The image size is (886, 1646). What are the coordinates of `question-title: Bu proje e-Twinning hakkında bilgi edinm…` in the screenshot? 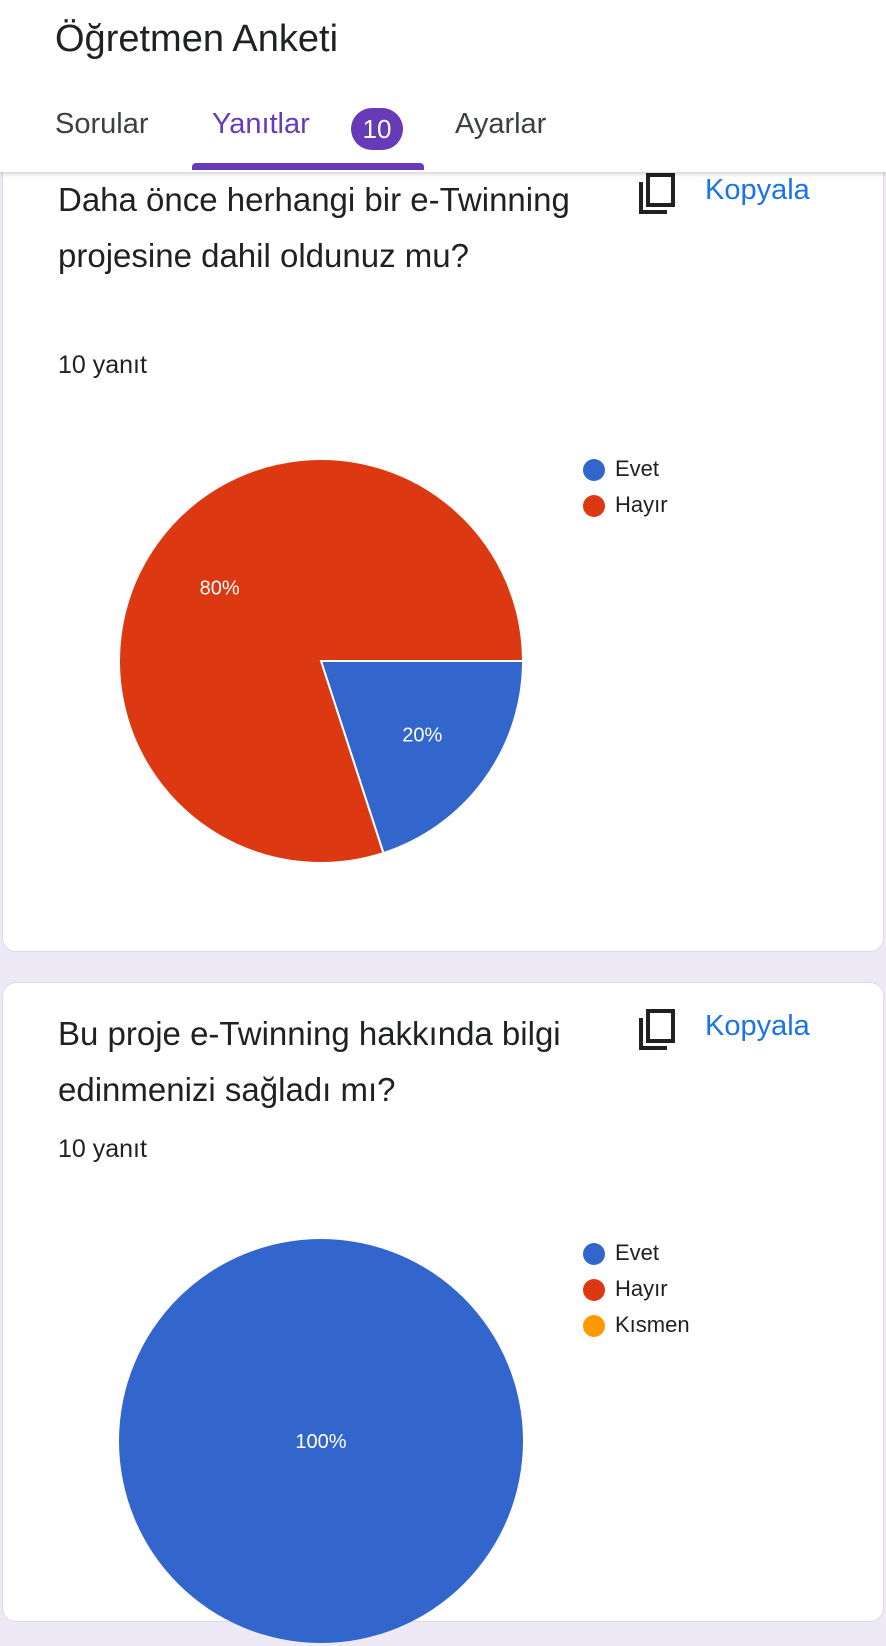 It's located at (309, 1061).